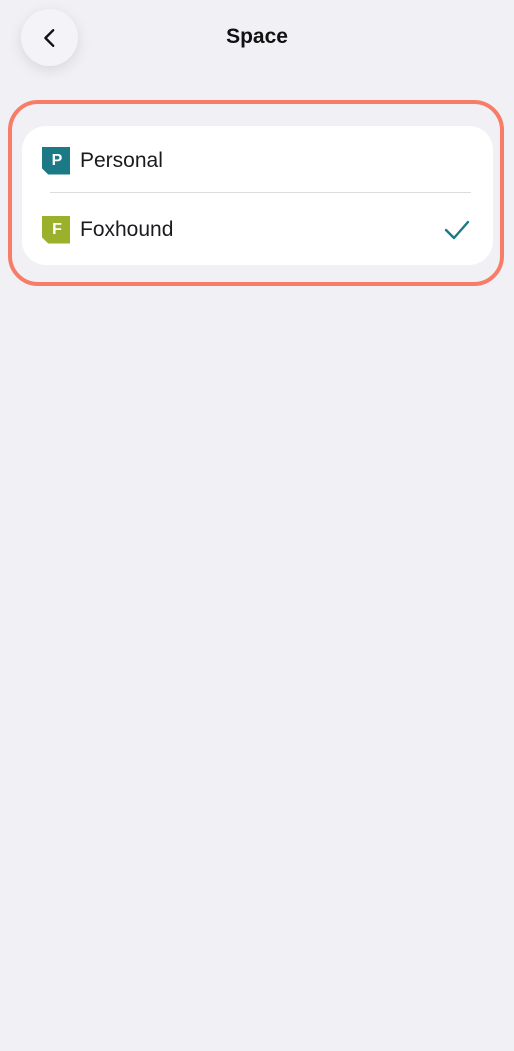  I want to click on space-list: P Personal F Foxhound, so click(257, 195).